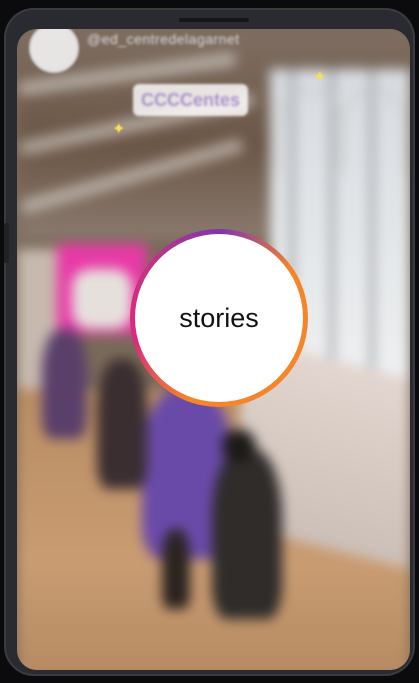 This screenshot has width=419, height=683. Describe the element at coordinates (214, 20) in the screenshot. I see `phone-notch` at that location.